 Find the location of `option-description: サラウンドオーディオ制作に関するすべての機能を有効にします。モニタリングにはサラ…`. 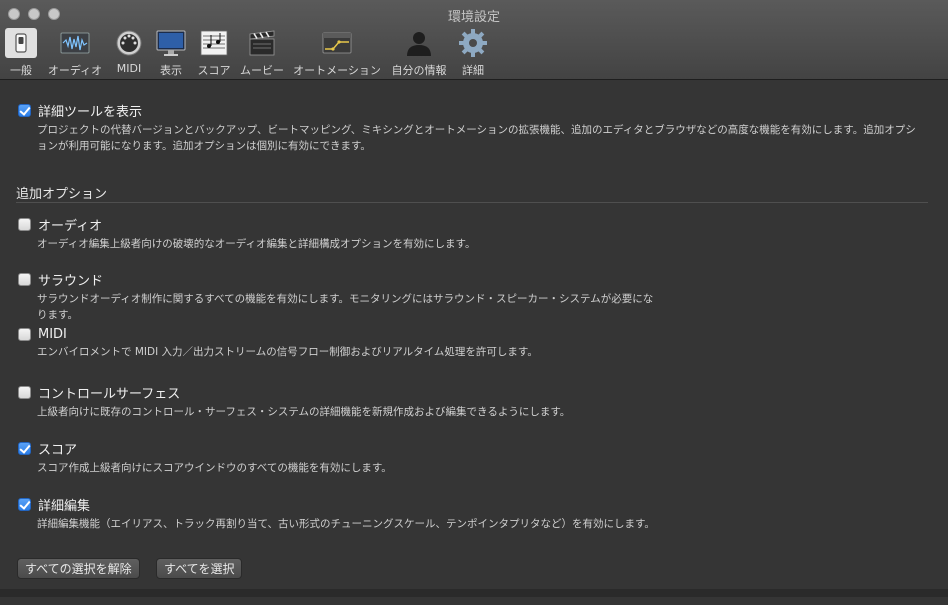

option-description: サラウンドオーディオ制作に関するすべての機能を有効にします。モニタリングにはサラ… is located at coordinates (345, 307).